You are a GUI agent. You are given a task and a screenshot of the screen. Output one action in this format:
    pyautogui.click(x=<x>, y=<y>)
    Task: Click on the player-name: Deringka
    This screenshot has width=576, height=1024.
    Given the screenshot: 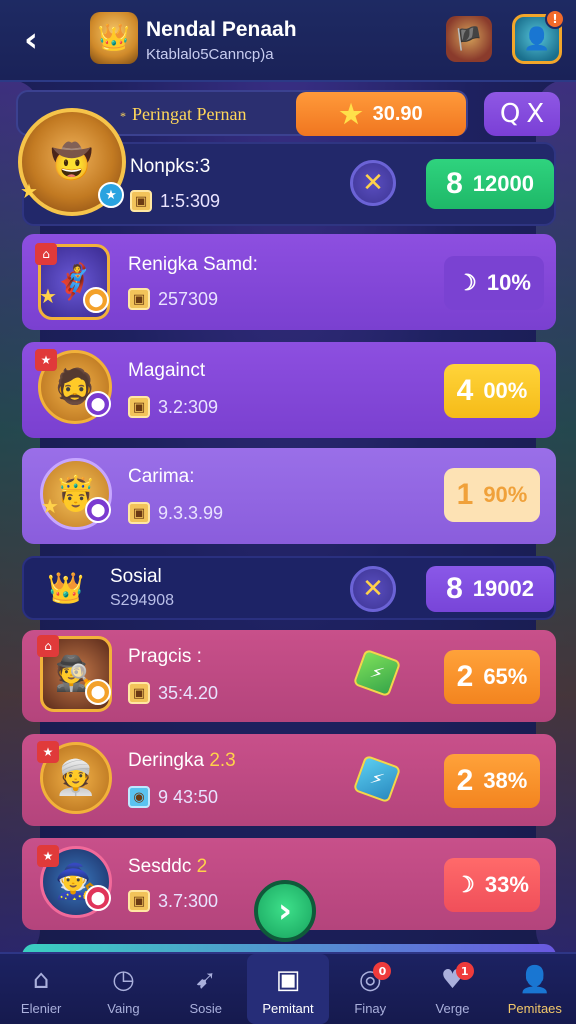 What is the action you would take?
    pyautogui.click(x=166, y=760)
    